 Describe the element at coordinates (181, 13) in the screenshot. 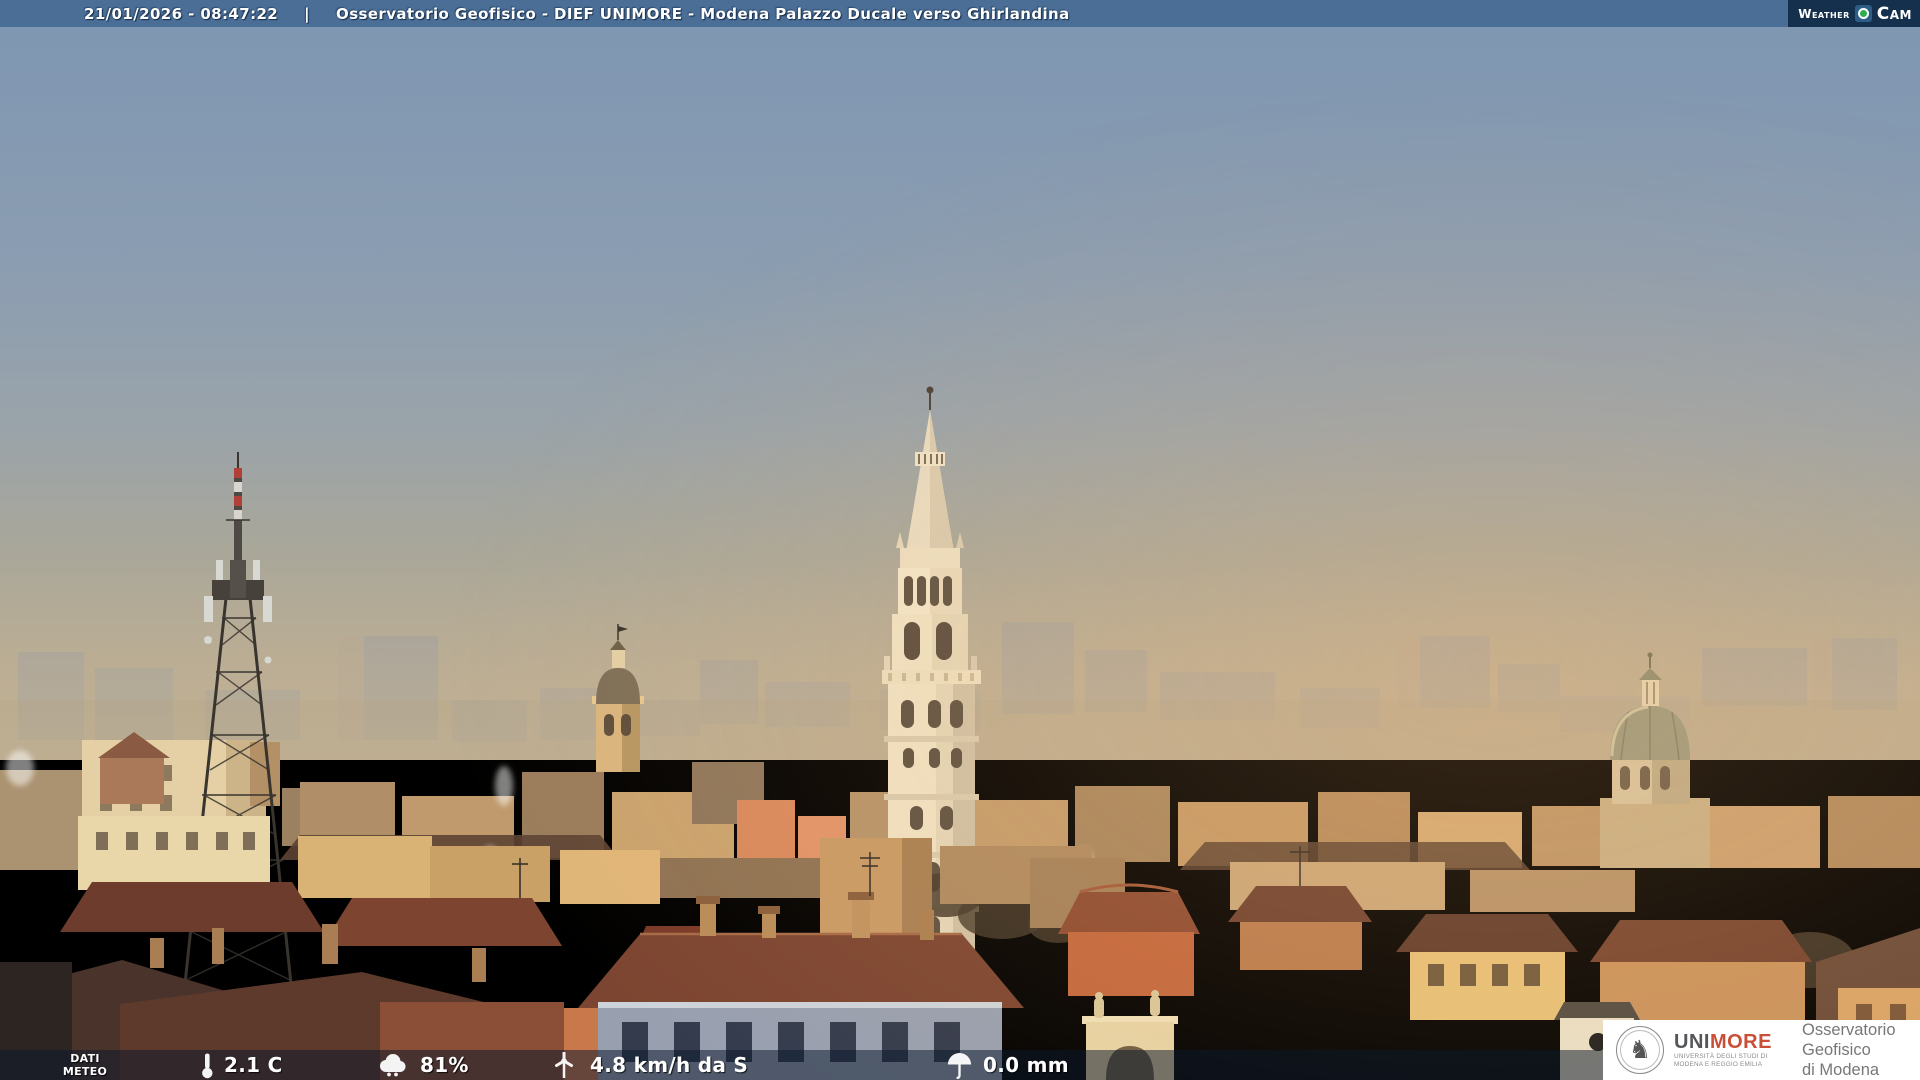

I see `timestamp: 21/01/2026 - 08:47:22` at that location.